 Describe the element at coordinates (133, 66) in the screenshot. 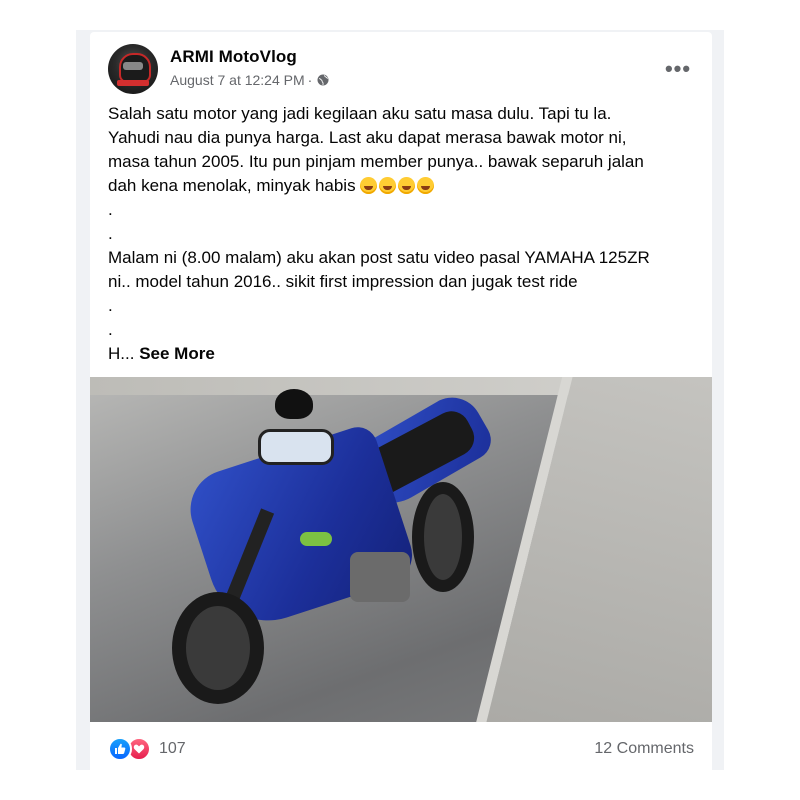

I see `helmet-visor` at that location.